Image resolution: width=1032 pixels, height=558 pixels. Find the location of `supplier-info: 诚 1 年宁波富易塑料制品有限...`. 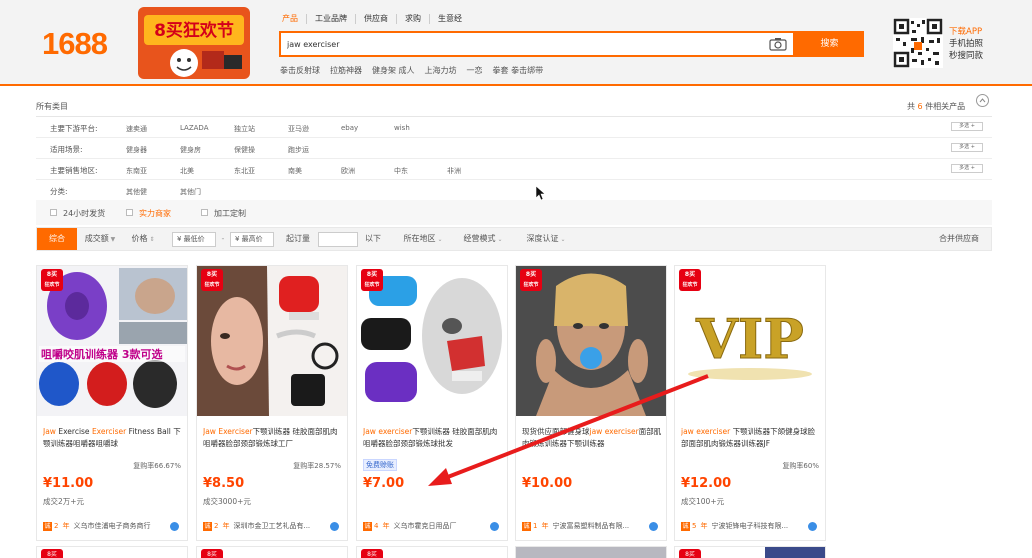

supplier-info: 诚 1 年宁波富易塑料制品有限... is located at coordinates (575, 526).